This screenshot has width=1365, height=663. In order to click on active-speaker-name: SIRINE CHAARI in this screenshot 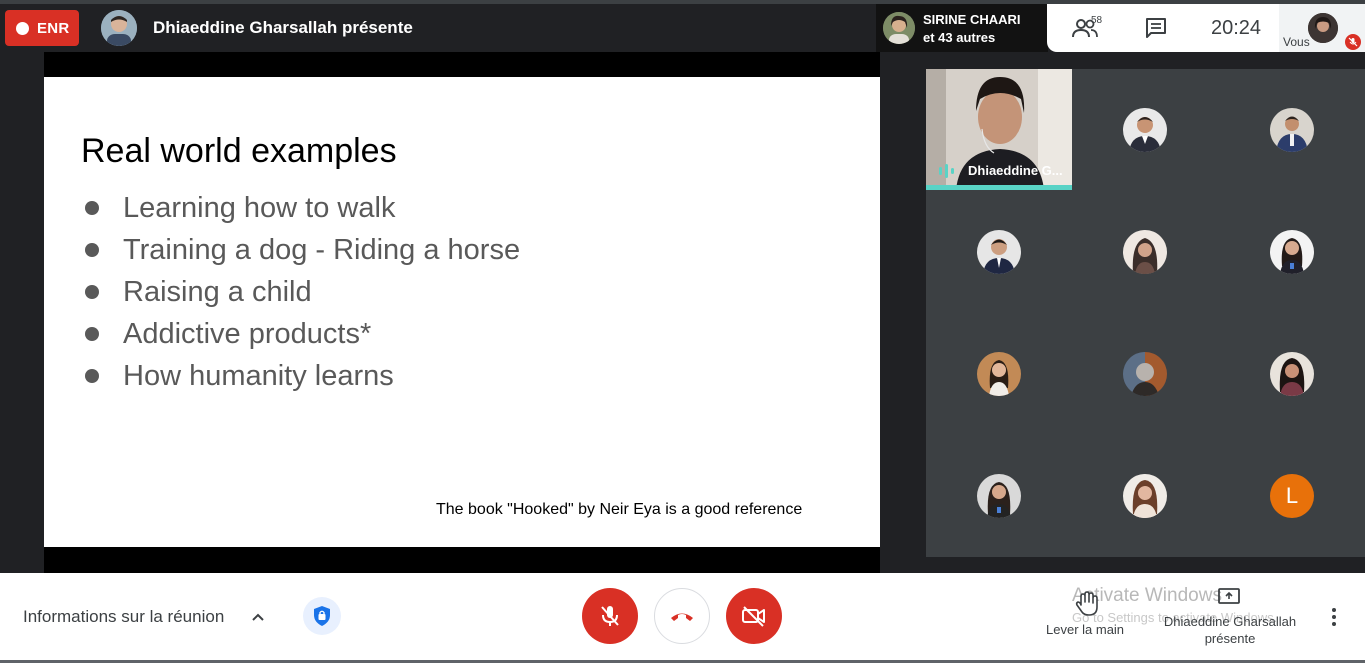, I will do `click(972, 19)`.